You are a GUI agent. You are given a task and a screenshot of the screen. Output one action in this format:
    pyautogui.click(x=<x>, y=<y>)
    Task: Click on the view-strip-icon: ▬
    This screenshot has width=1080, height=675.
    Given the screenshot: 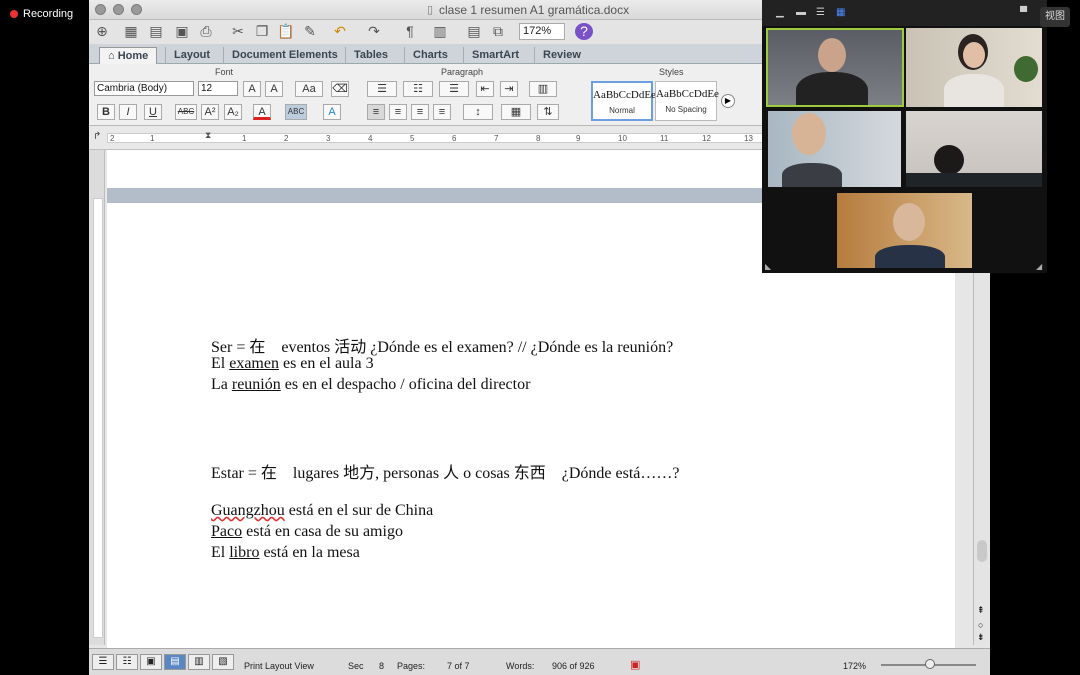 What is the action you would take?
    pyautogui.click(x=801, y=12)
    